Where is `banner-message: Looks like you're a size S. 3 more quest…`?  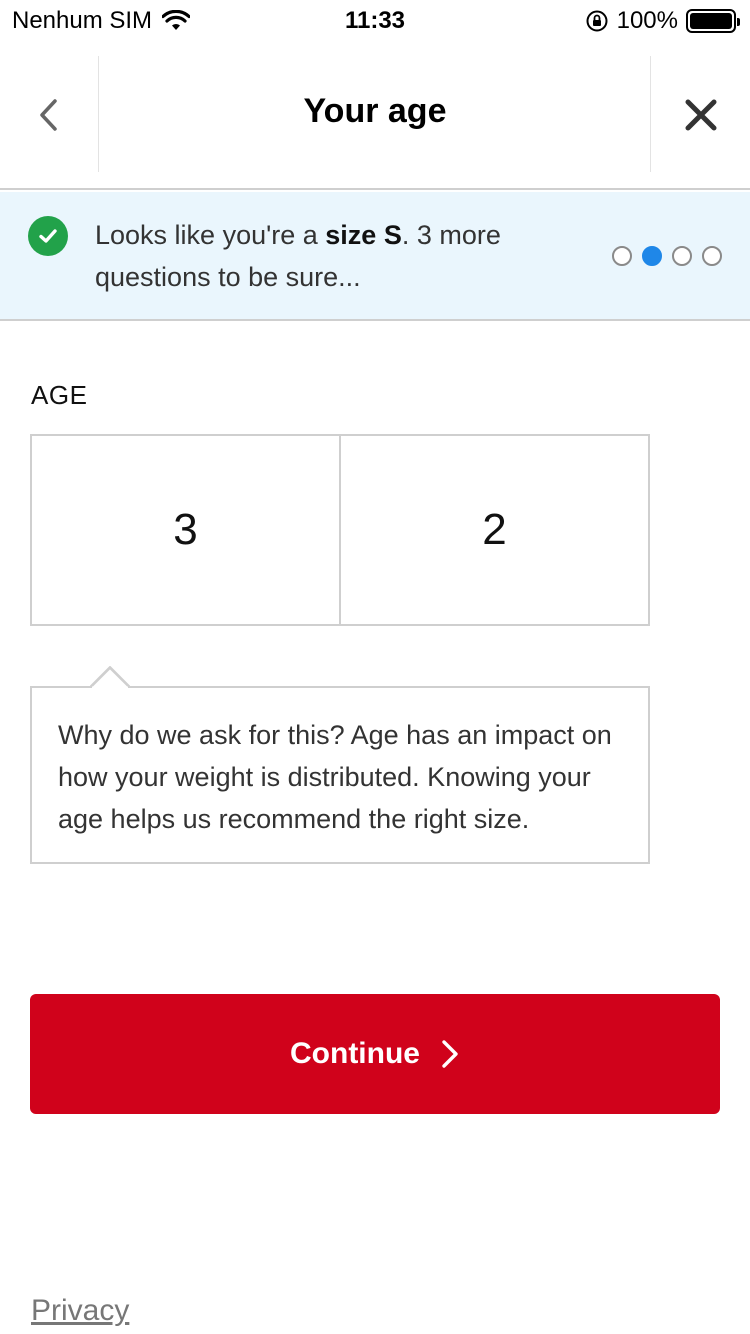
banner-message: Looks like you're a size S. 3 more quest… is located at coordinates (335, 256).